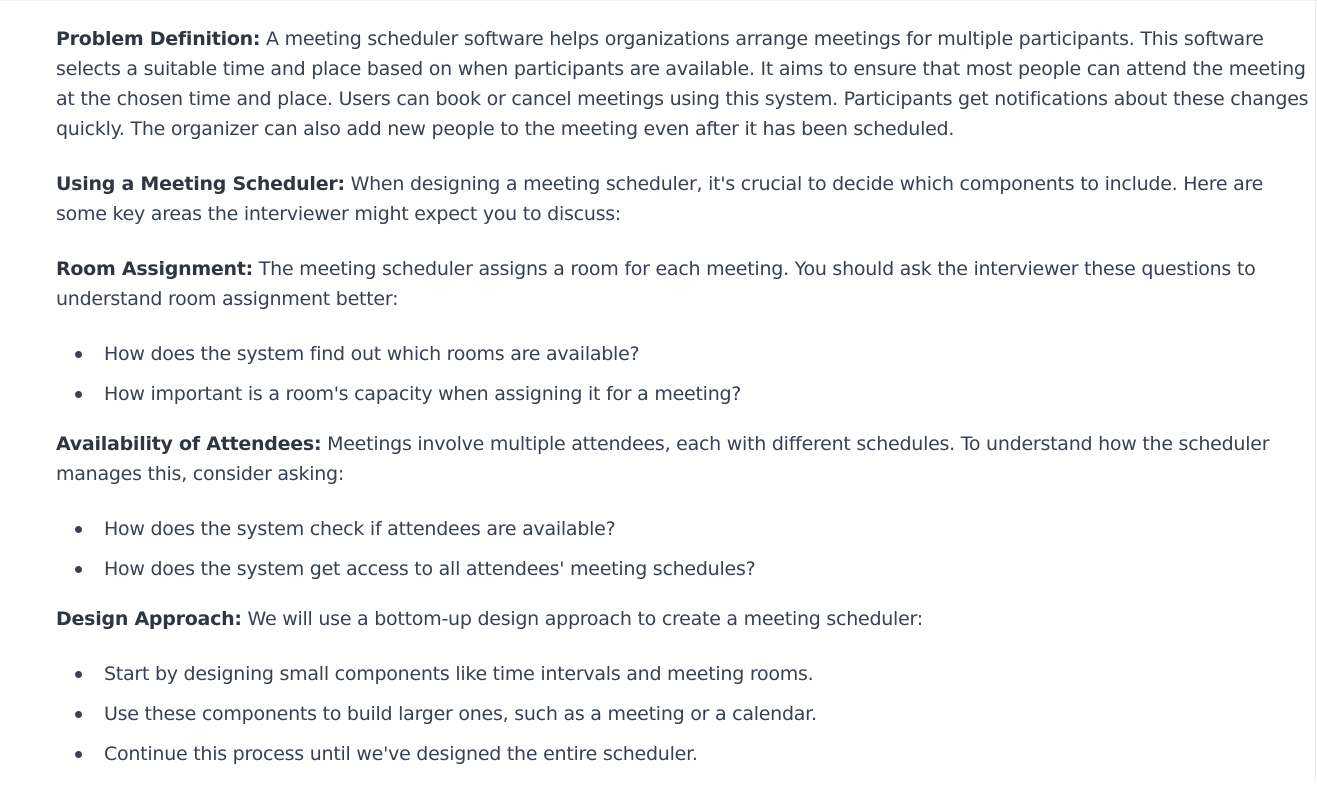 The width and height of the screenshot is (1317, 789). I want to click on attendee-availability-label: Availability of Attendees:, so click(189, 444).